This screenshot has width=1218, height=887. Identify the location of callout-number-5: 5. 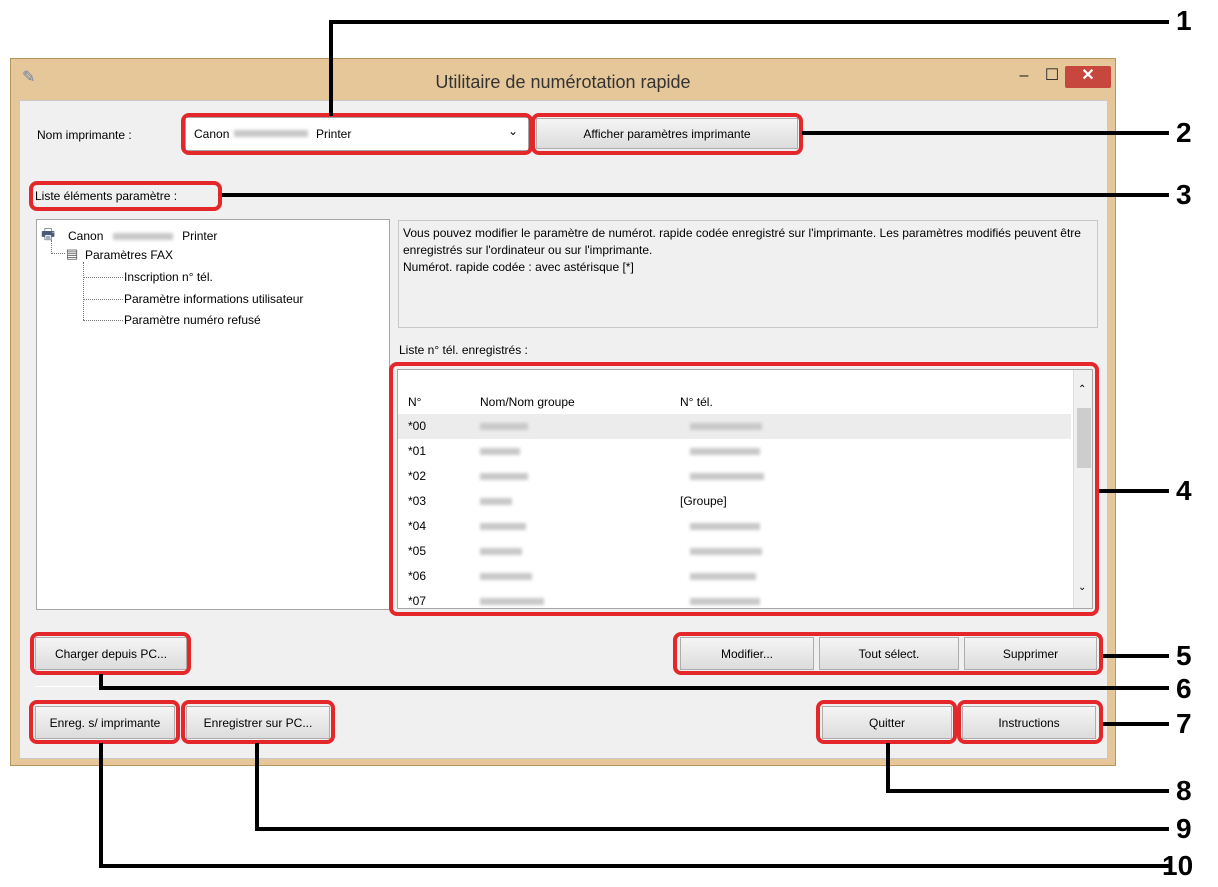
(1184, 655).